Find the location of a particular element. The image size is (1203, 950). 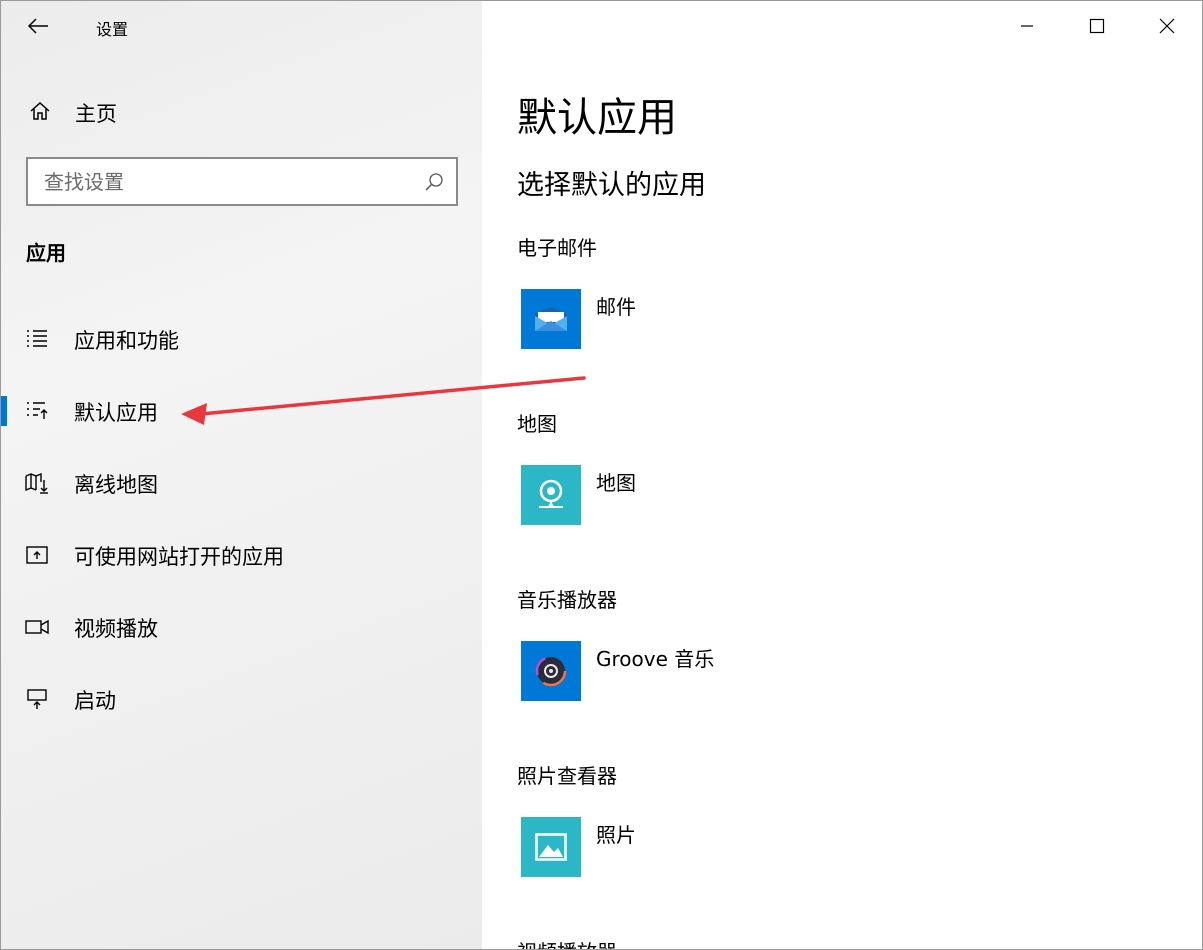

category-label-photos: 照片查看器 is located at coordinates (567, 776).